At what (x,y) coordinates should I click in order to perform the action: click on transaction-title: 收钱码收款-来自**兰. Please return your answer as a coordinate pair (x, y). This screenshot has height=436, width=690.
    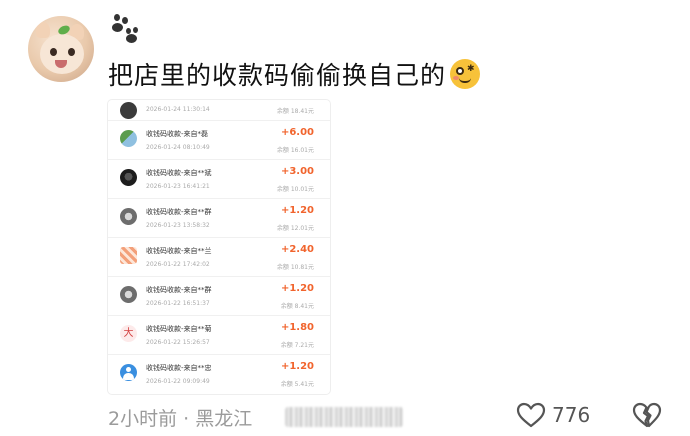
    Looking at the image, I should click on (179, 251).